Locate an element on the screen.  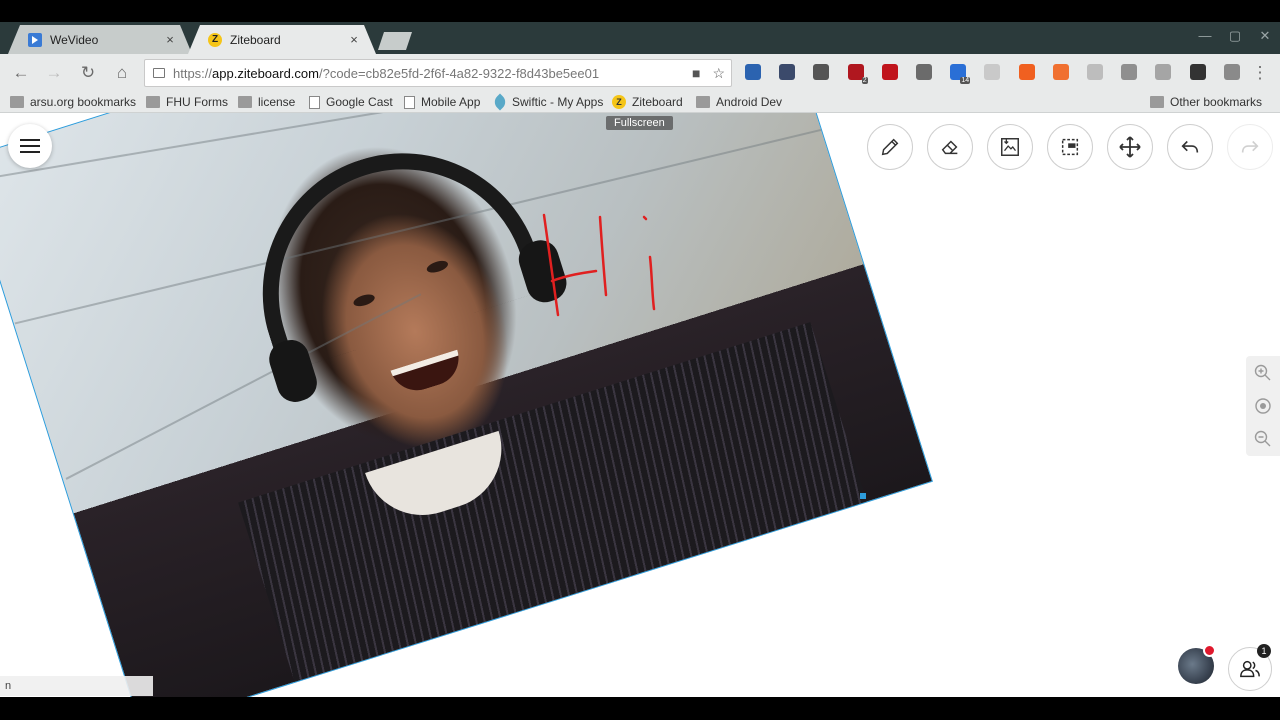
redo-icon is located at coordinates (1250, 146).